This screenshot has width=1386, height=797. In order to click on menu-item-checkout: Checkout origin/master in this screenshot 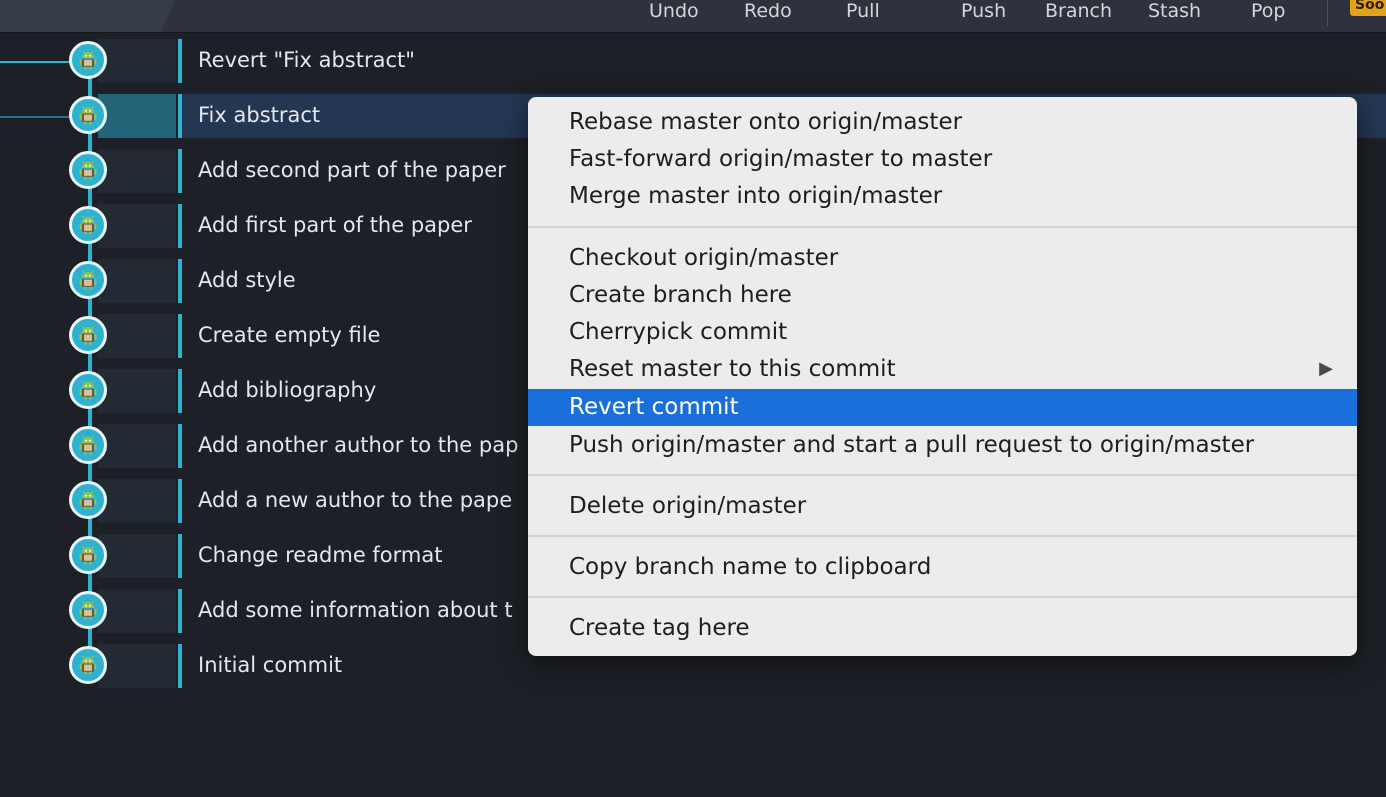, I will do `click(942, 258)`.